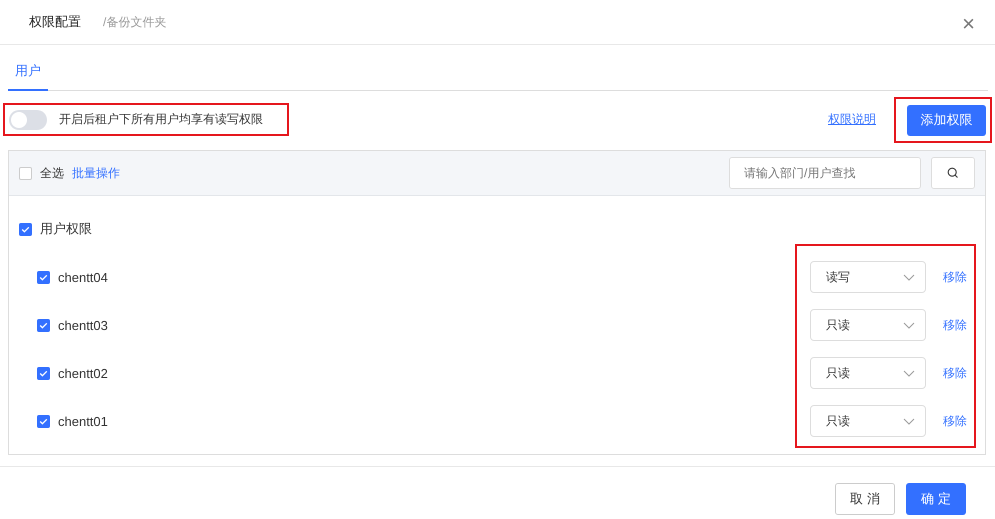  Describe the element at coordinates (83, 277) in the screenshot. I see `user-name: chentt04` at that location.